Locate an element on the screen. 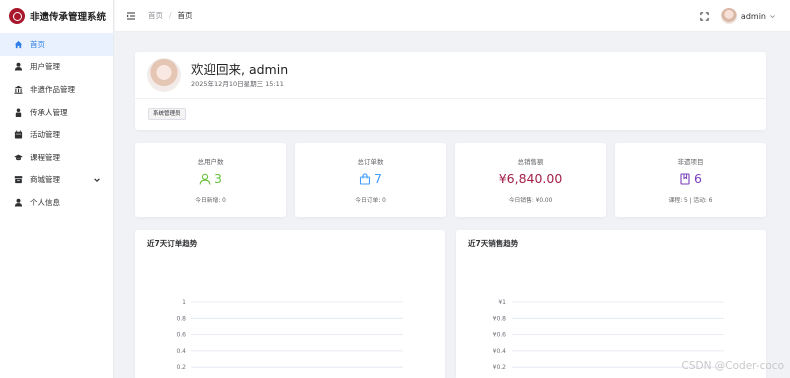 This screenshot has height=378, width=790. stat-card-sales: 总销售额 ¥6,840.00 今日销售: ¥0.00 is located at coordinates (530, 180).